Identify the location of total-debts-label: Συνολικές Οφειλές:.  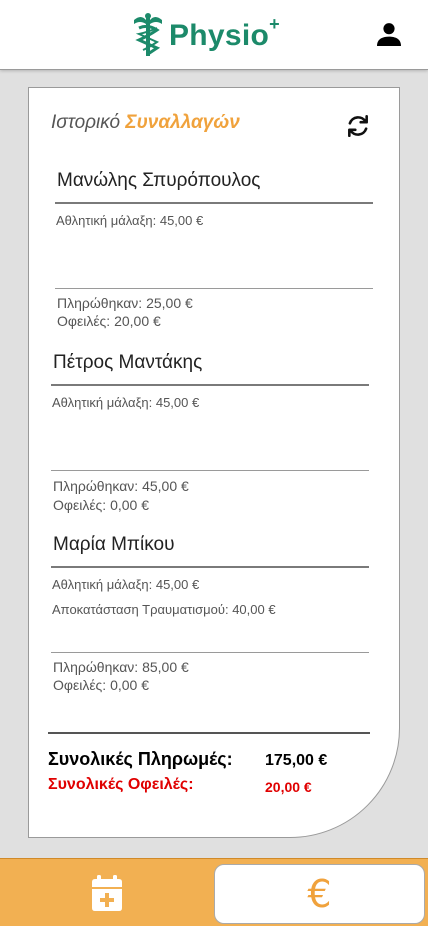
(121, 784).